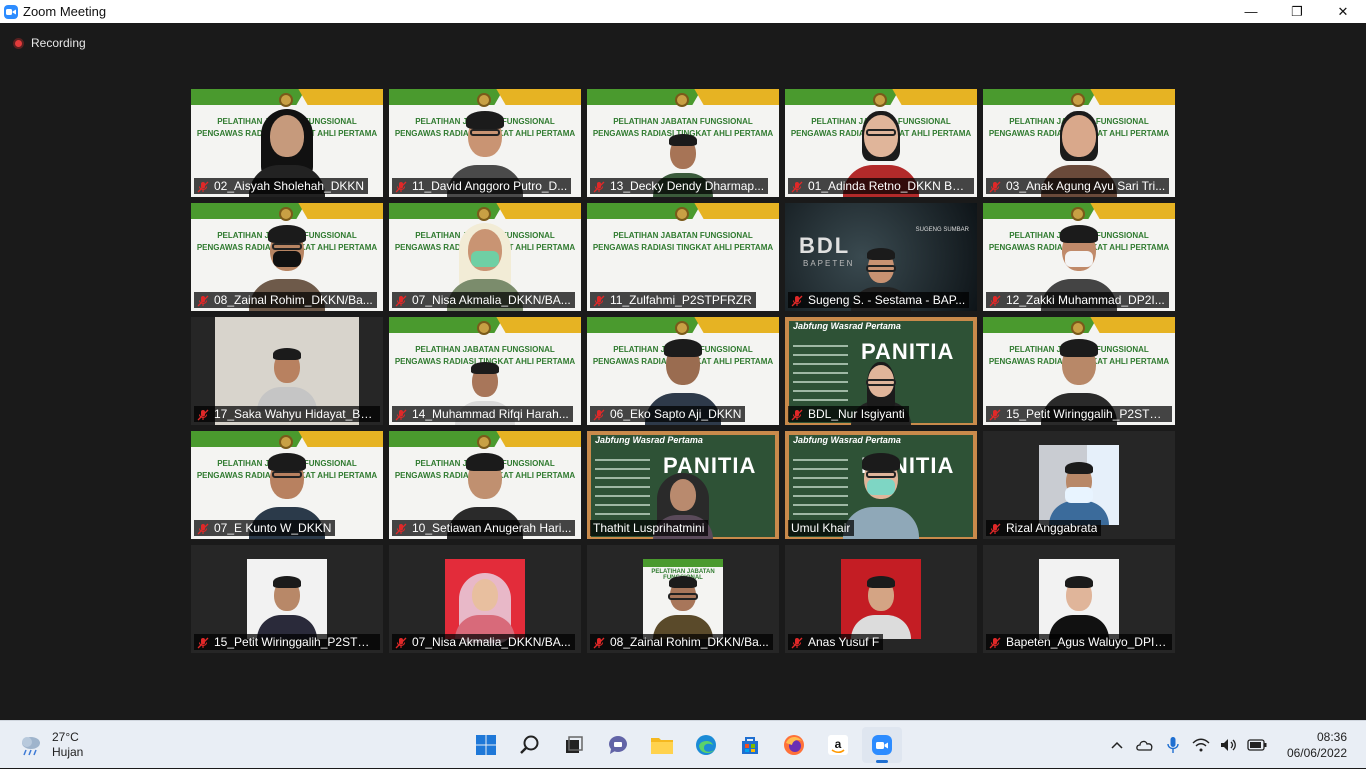 The image size is (1366, 769). I want to click on participant-name: 07_E Kunto W_DKKN, so click(273, 528).